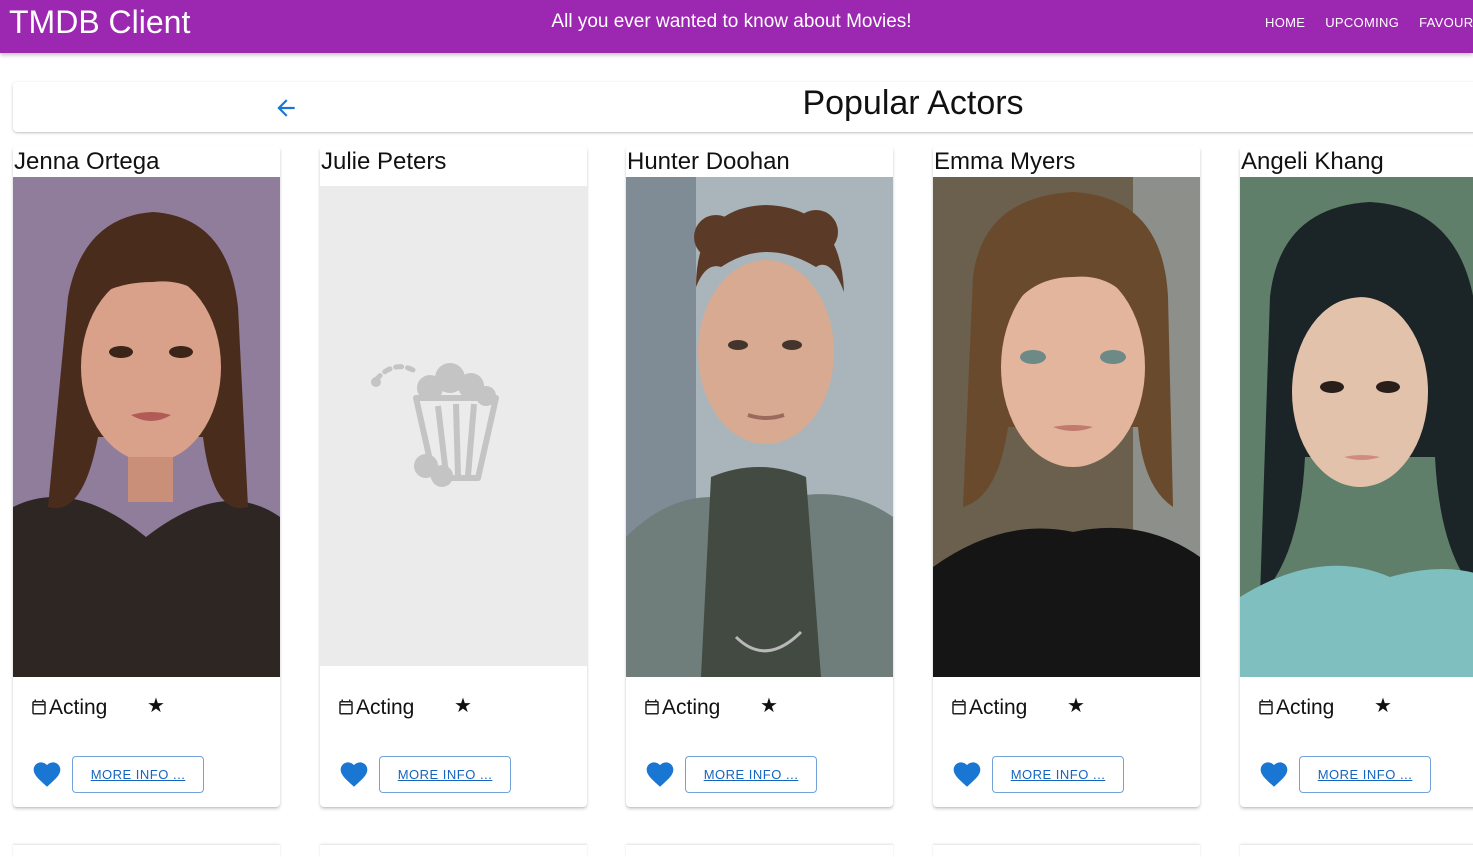  Describe the element at coordinates (1312, 161) in the screenshot. I see `actor-name: Angeli Khang` at that location.